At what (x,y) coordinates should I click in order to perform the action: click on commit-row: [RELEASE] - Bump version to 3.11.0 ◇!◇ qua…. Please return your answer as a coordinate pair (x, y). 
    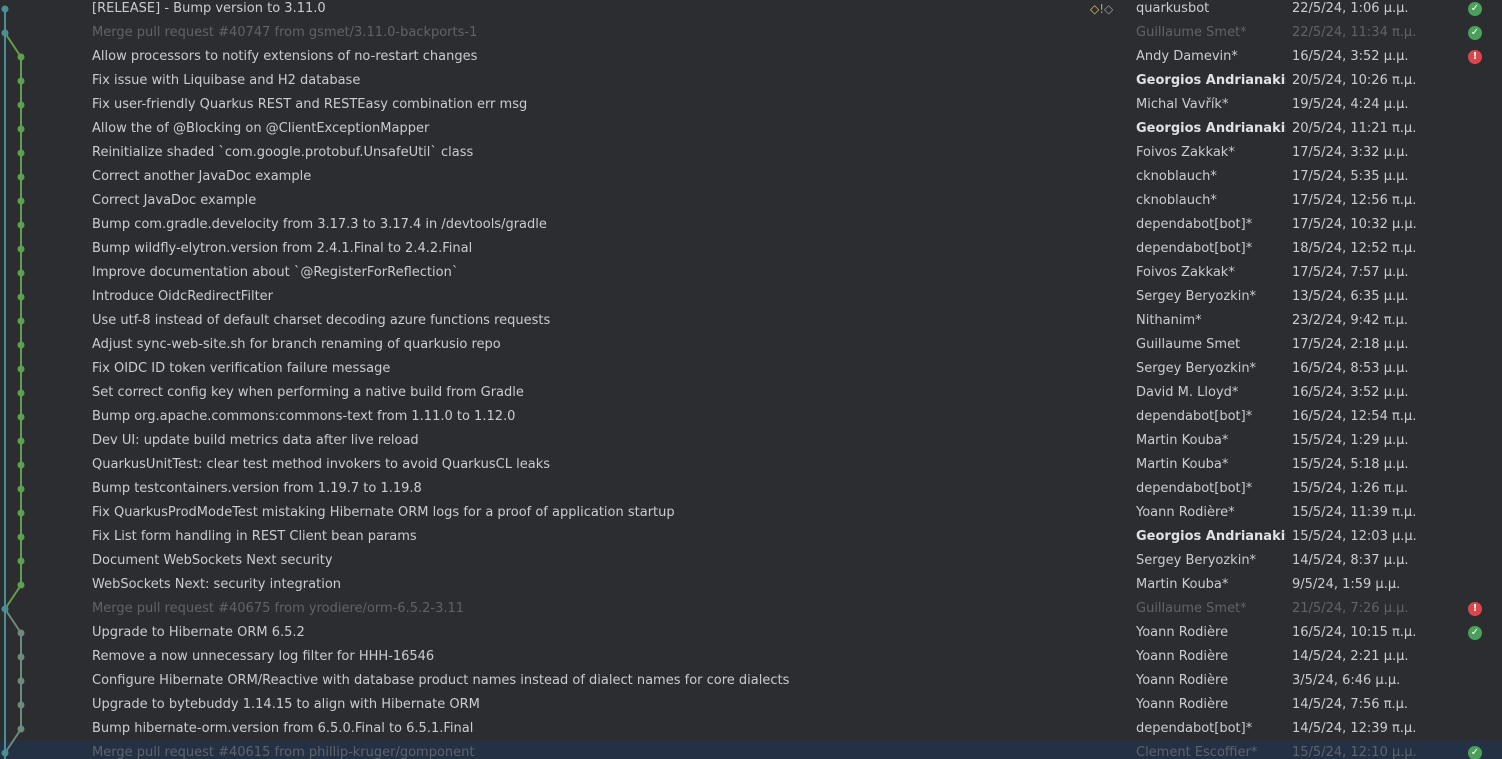
    Looking at the image, I should click on (751, 10).